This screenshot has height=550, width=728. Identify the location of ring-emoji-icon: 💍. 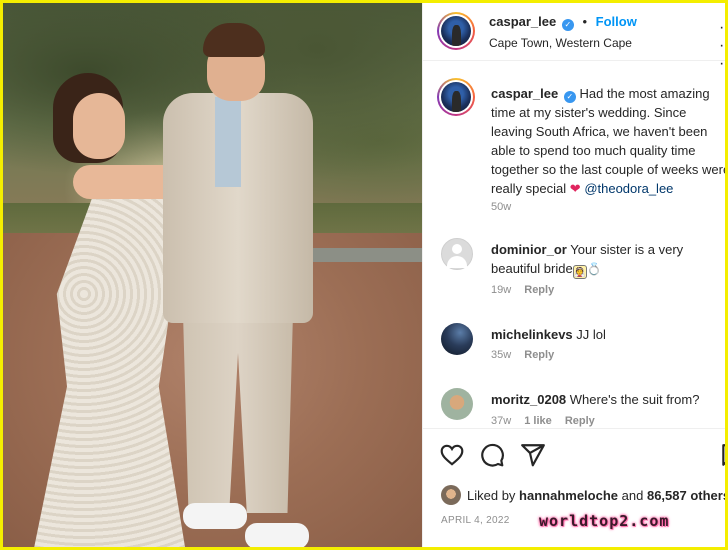
(594, 269).